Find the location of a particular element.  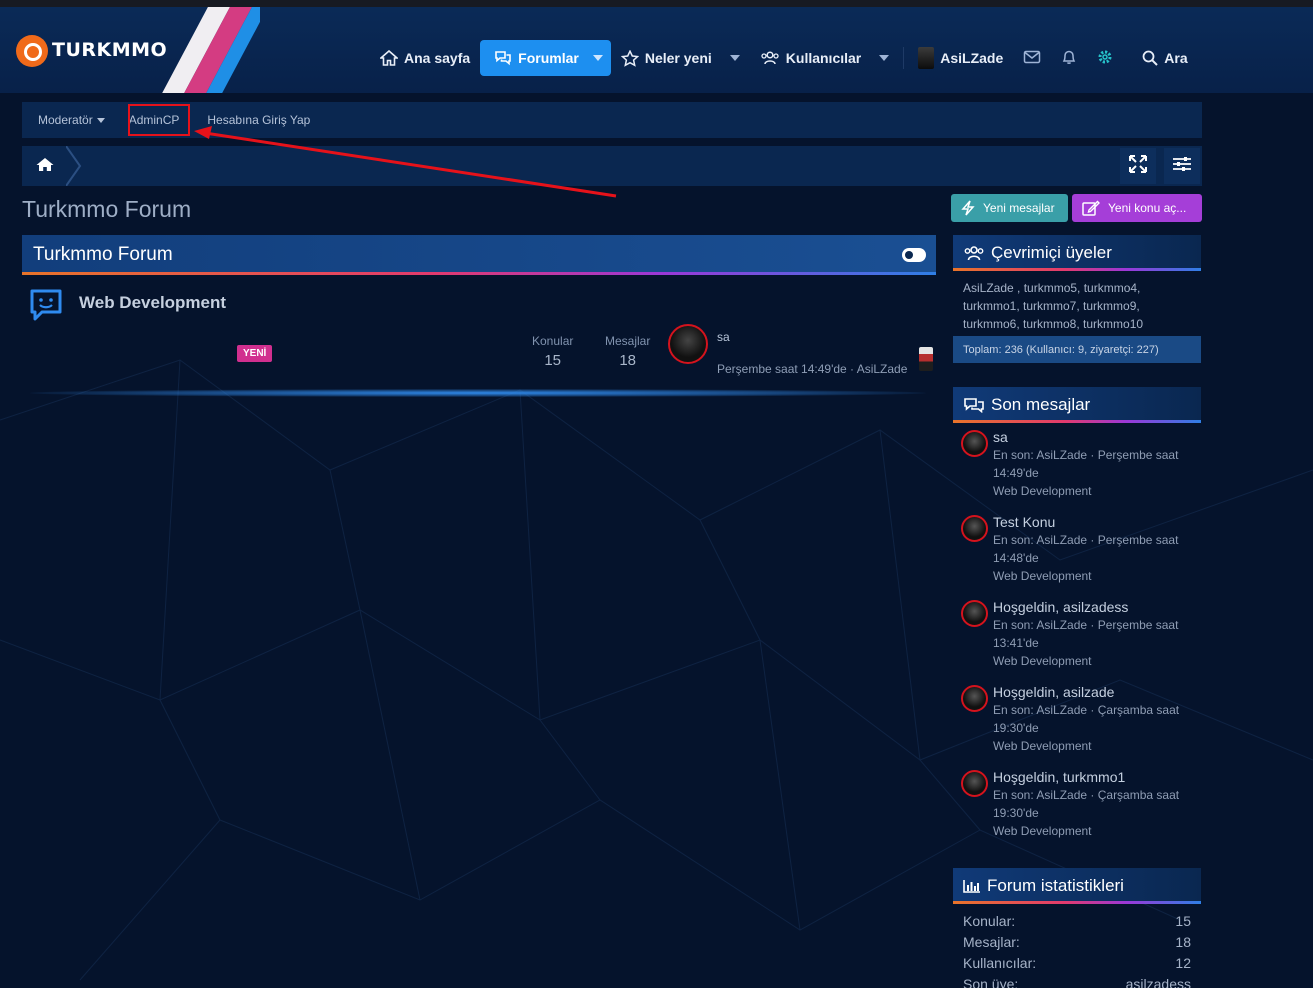

post-title: Hoşgeldin, asilzade is located at coordinates (1097, 692).